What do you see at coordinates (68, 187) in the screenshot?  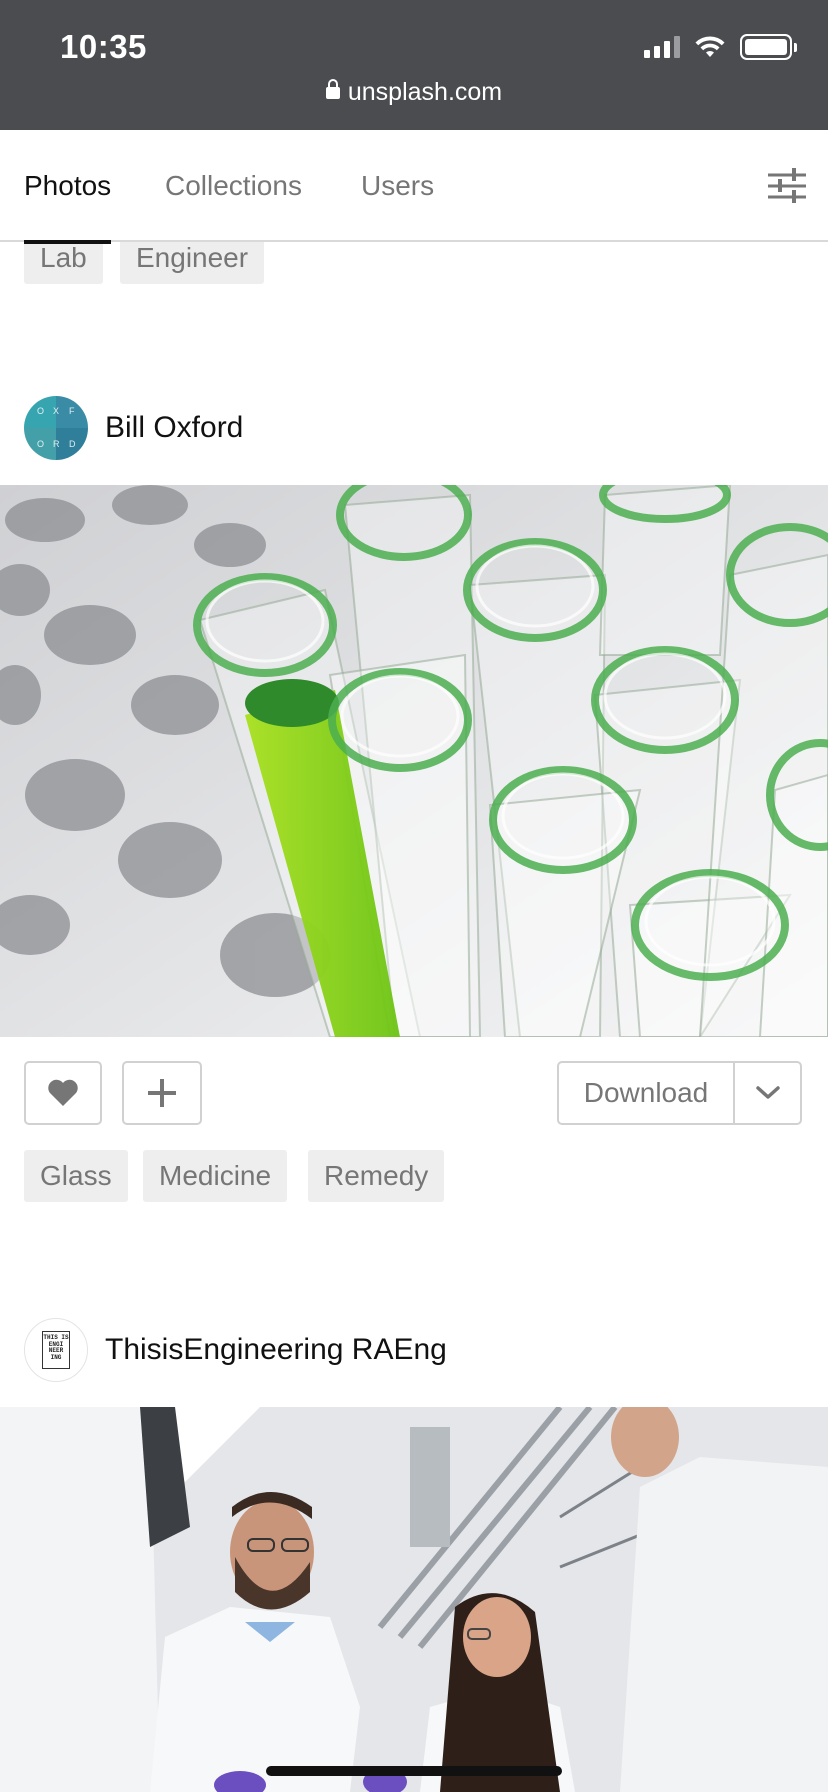 I see `tab-photos-label: Photos` at bounding box center [68, 187].